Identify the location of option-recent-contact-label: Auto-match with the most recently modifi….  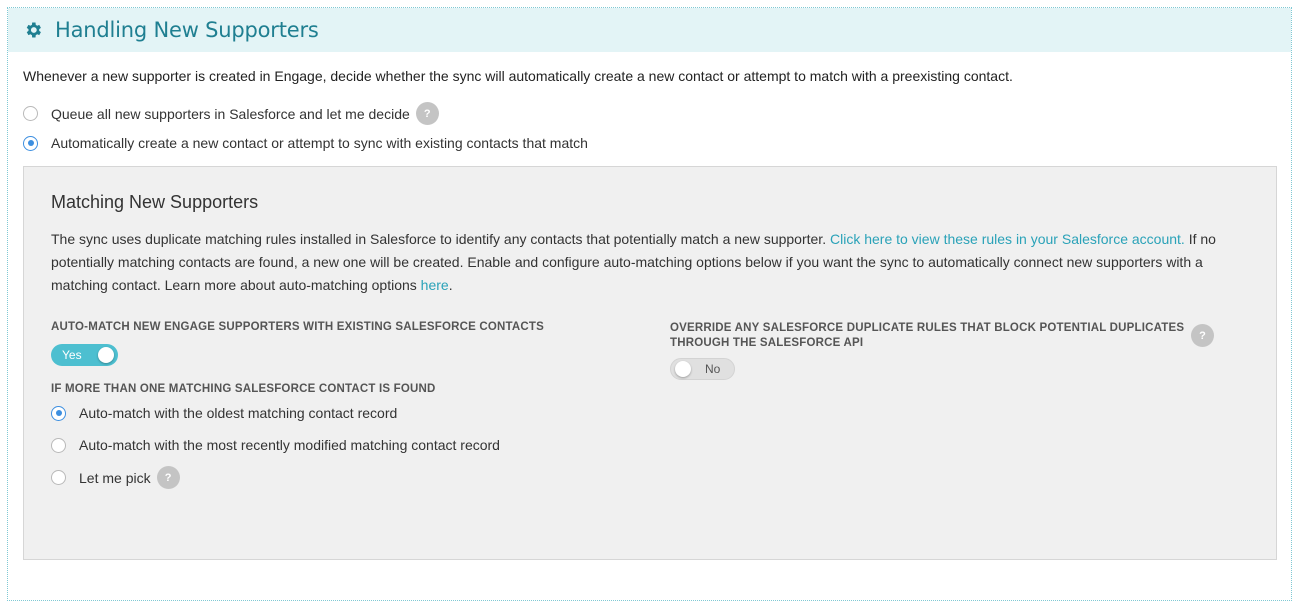
(289, 445).